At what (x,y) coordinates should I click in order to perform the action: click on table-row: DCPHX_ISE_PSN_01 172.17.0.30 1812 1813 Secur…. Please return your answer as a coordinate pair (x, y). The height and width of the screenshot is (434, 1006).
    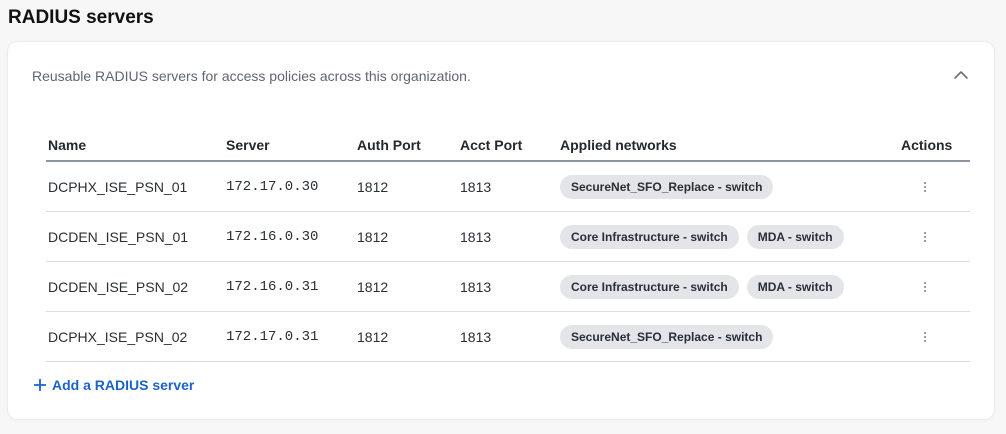
    Looking at the image, I should click on (508, 187).